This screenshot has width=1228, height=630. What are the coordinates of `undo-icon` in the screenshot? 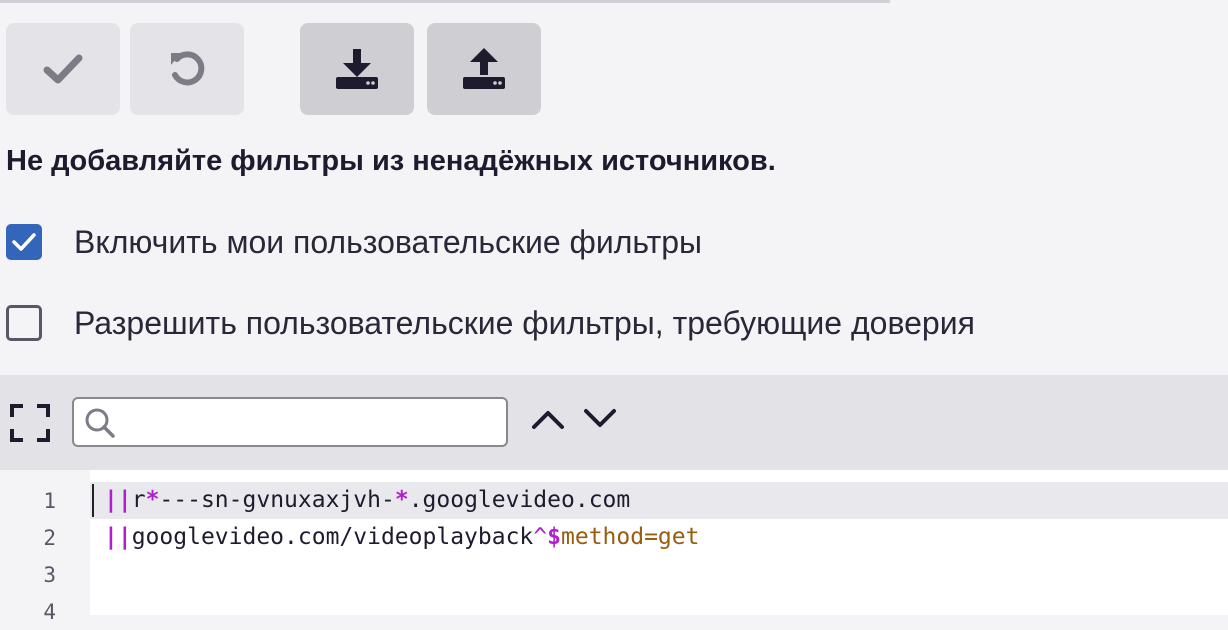 It's located at (188, 68).